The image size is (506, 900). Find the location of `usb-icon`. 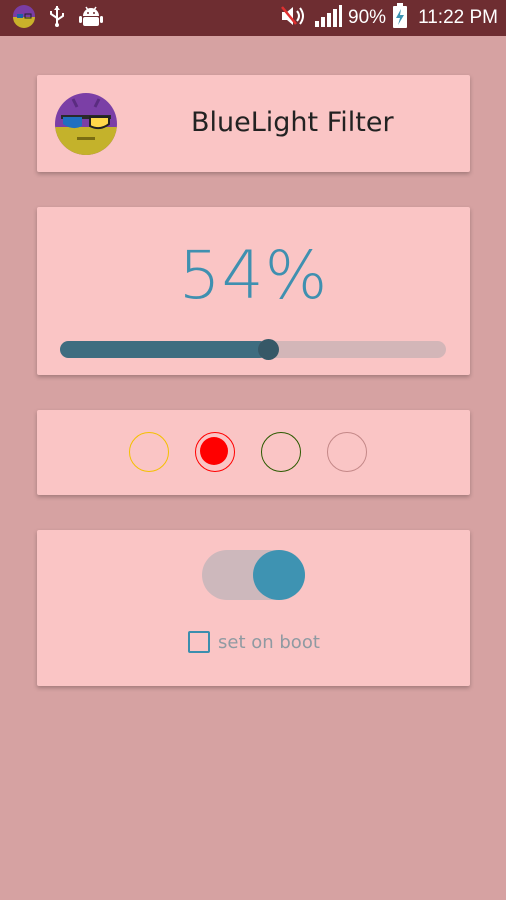

usb-icon is located at coordinates (57, 18).